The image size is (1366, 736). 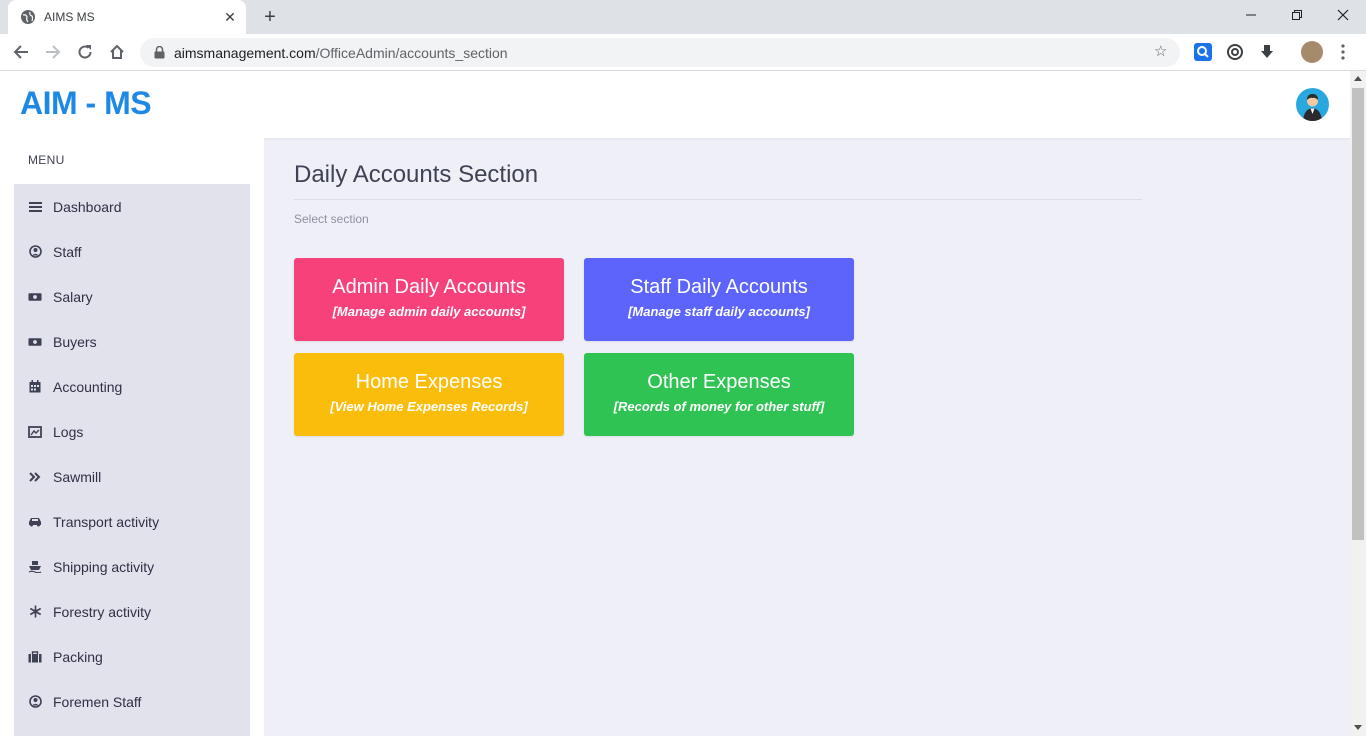 What do you see at coordinates (104, 566) in the screenshot?
I see `sidebar-item-label: Shipping activity` at bounding box center [104, 566].